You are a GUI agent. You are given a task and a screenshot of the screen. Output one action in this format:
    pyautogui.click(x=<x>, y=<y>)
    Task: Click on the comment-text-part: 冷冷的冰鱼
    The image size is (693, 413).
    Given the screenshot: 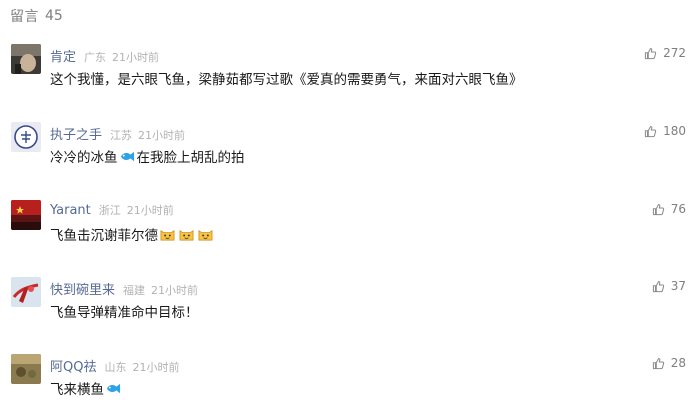 What is the action you would take?
    pyautogui.click(x=84, y=158)
    